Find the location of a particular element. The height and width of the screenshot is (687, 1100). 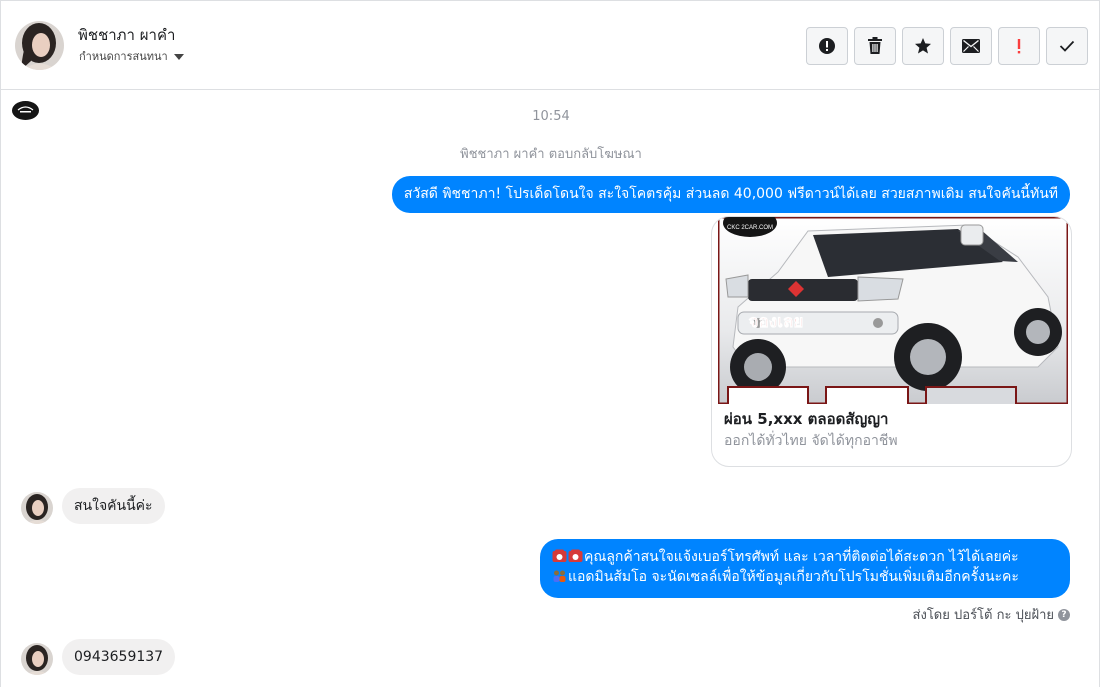

mark-spam-button is located at coordinates (827, 46).